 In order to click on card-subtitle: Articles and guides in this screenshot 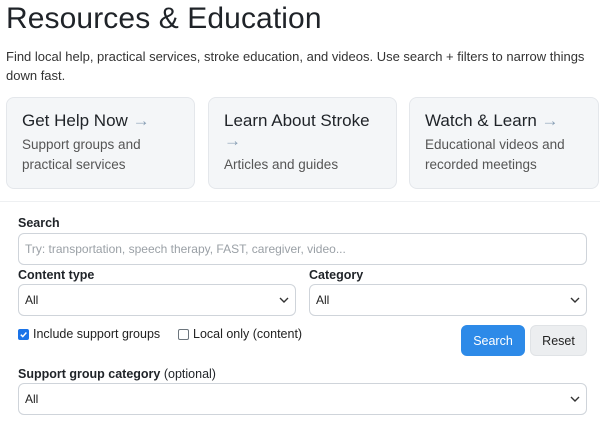, I will do `click(281, 164)`.